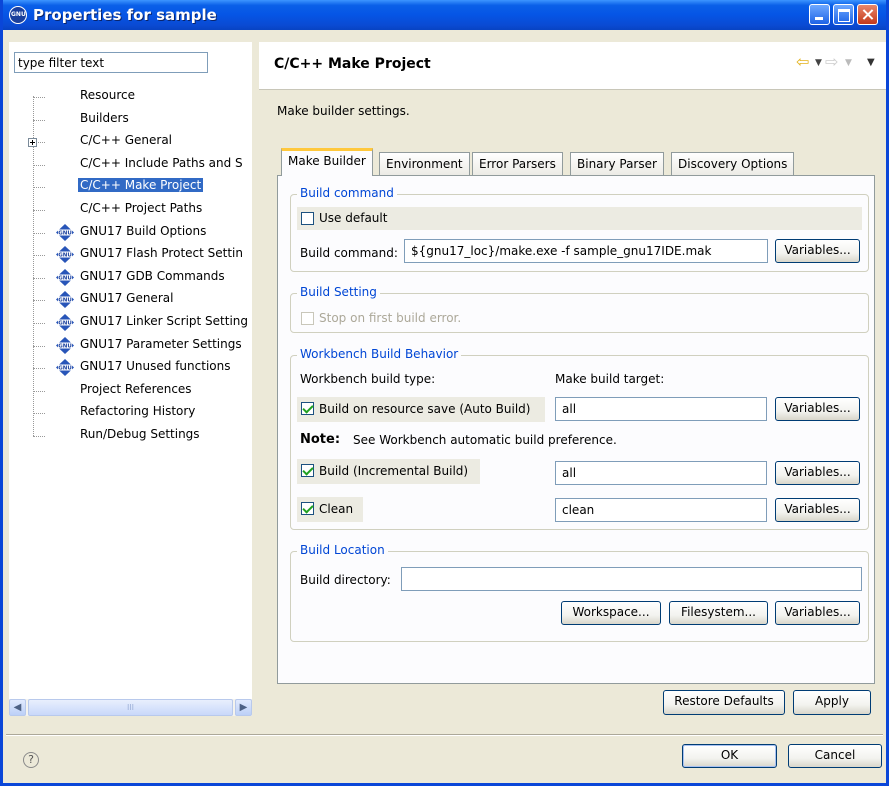 This screenshot has width=889, height=786. I want to click on tree-item-label: C/C++ Make Project, so click(141, 185).